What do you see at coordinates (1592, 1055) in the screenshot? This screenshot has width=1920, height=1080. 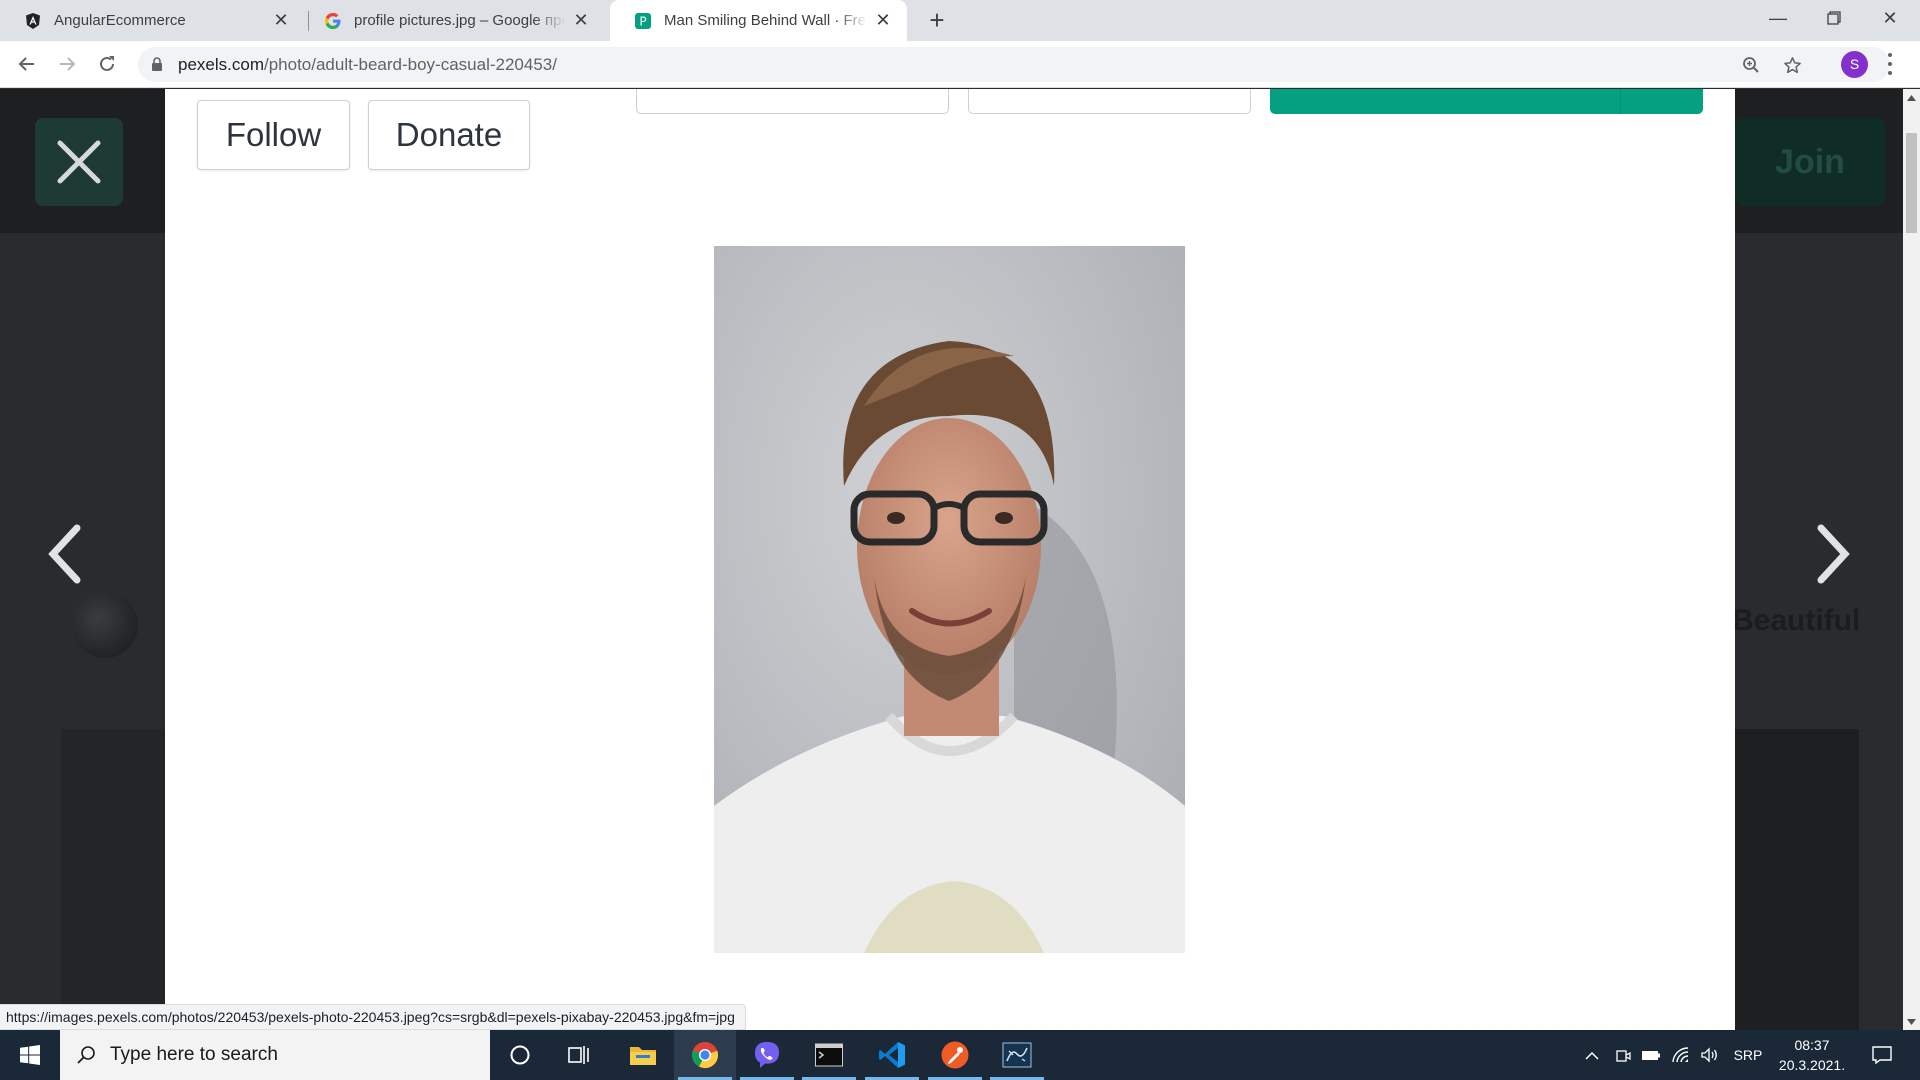 I see `show-hidden-icons` at bounding box center [1592, 1055].